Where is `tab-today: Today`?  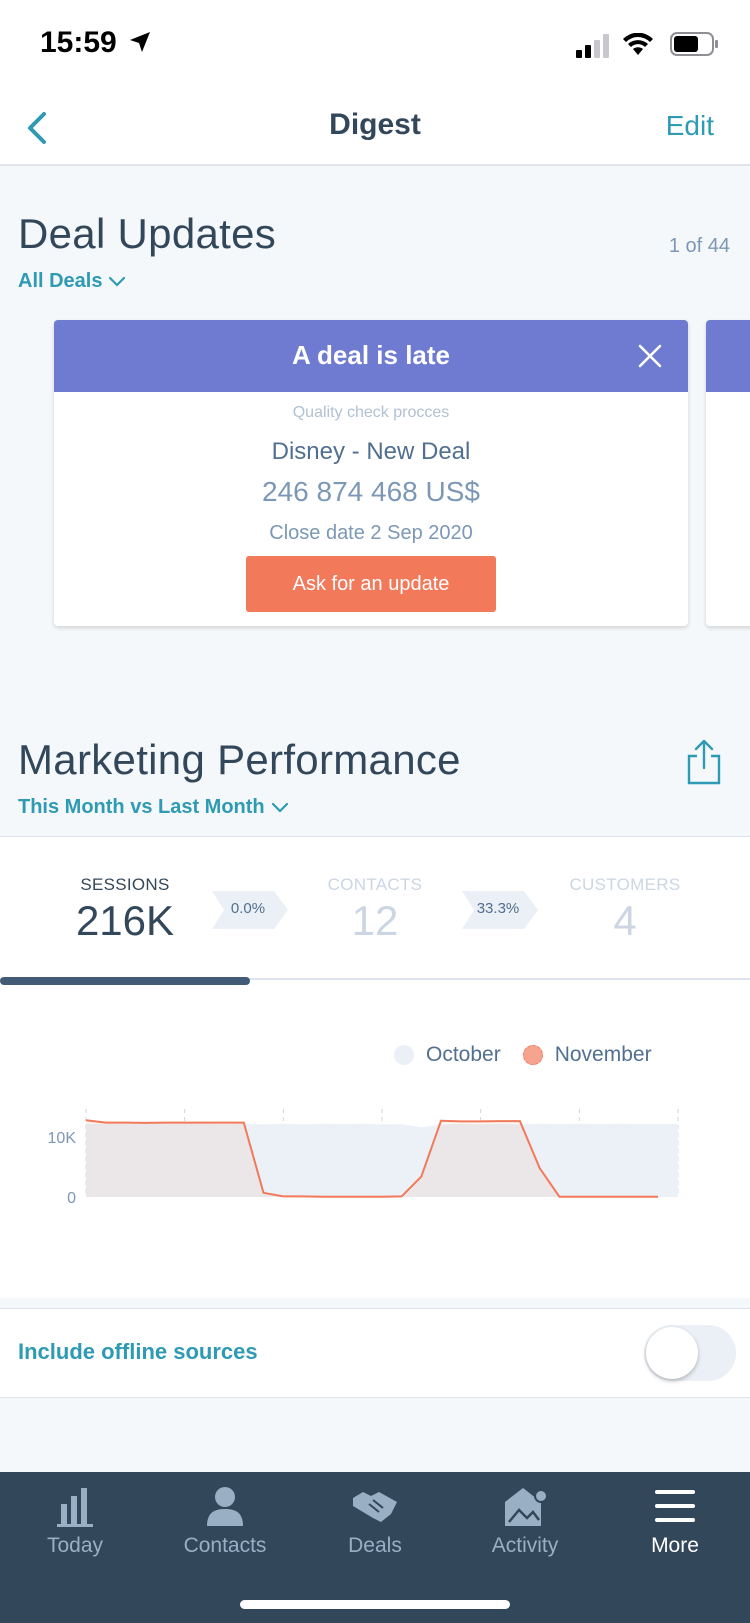 tab-today: Today is located at coordinates (75, 1527).